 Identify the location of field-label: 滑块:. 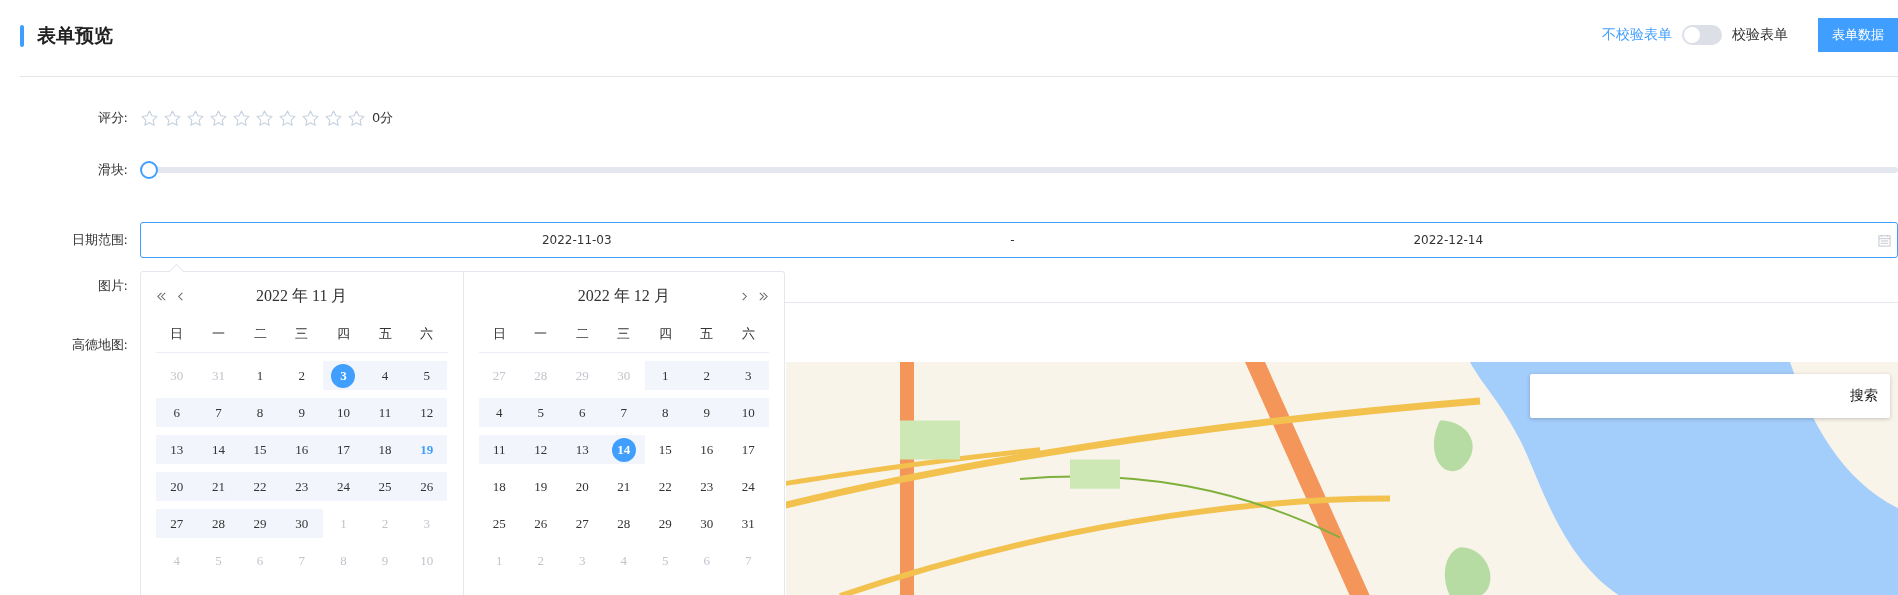
(112, 170).